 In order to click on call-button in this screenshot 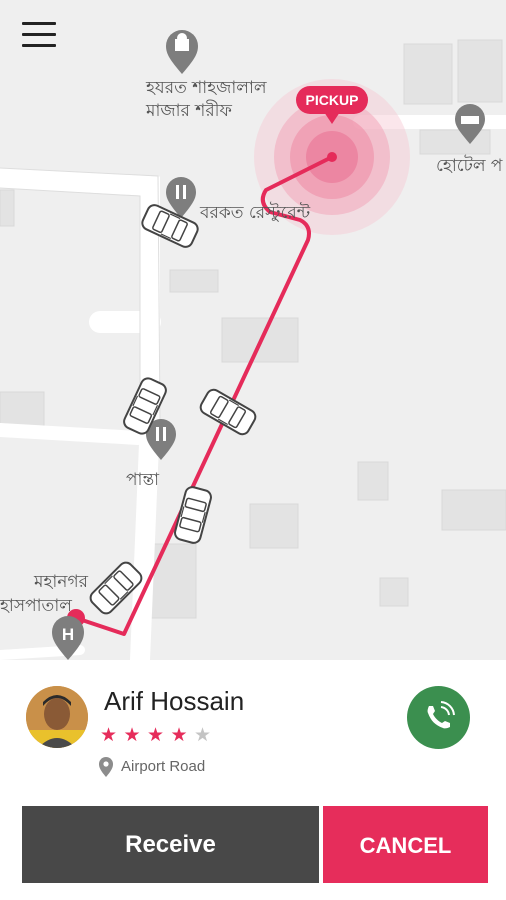, I will do `click(438, 717)`.